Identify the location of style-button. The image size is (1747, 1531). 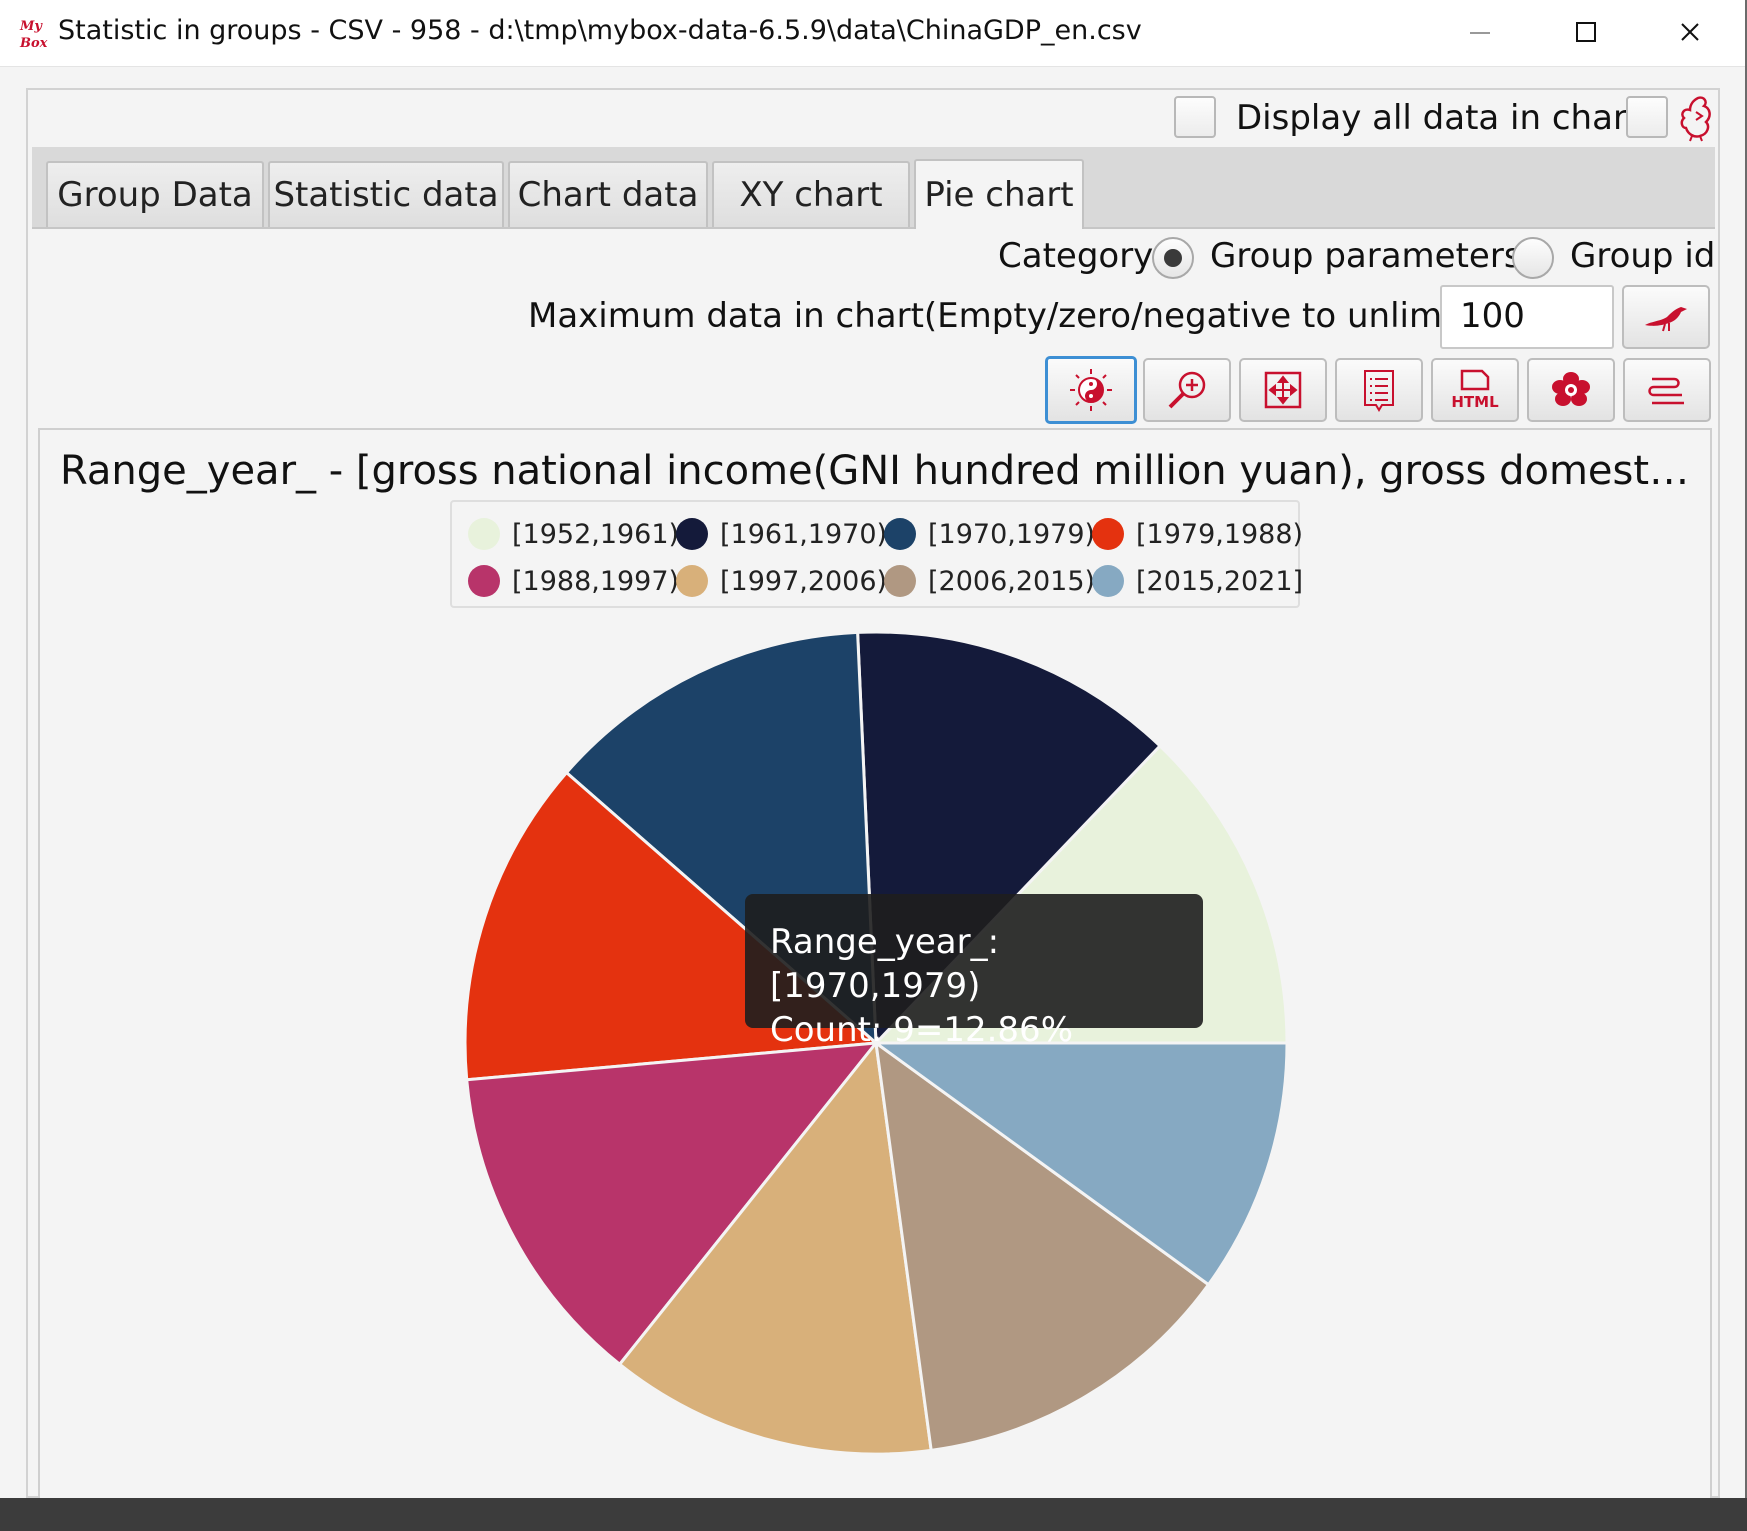
(1571, 390).